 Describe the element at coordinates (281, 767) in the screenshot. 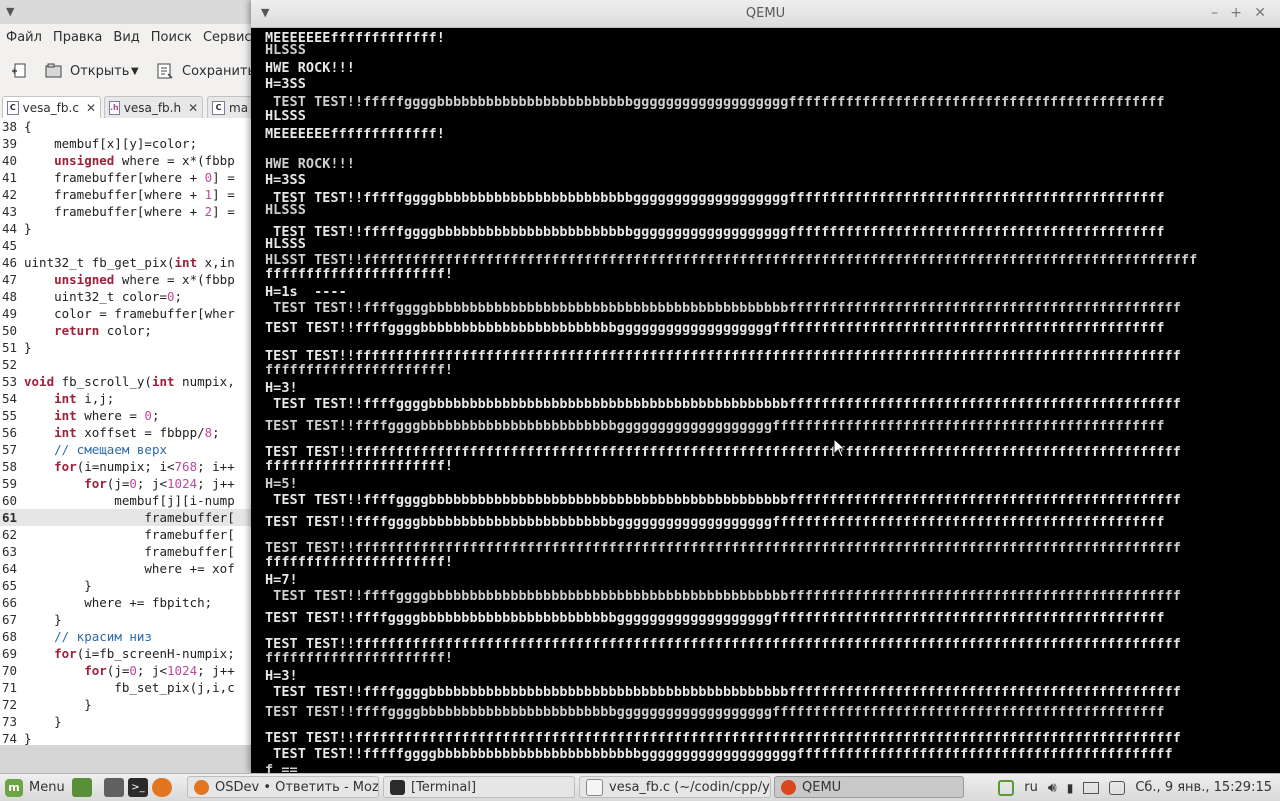

I see `console-line: f ==` at that location.